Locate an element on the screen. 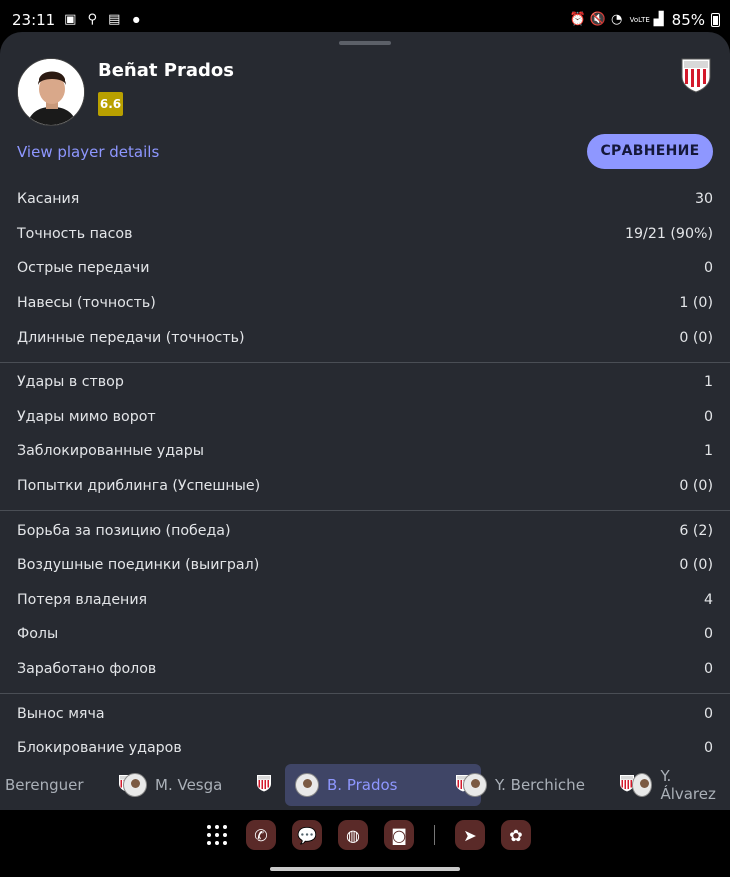 This screenshot has height=877, width=730. stat-label: Длинные передачи (точность) is located at coordinates (131, 337).